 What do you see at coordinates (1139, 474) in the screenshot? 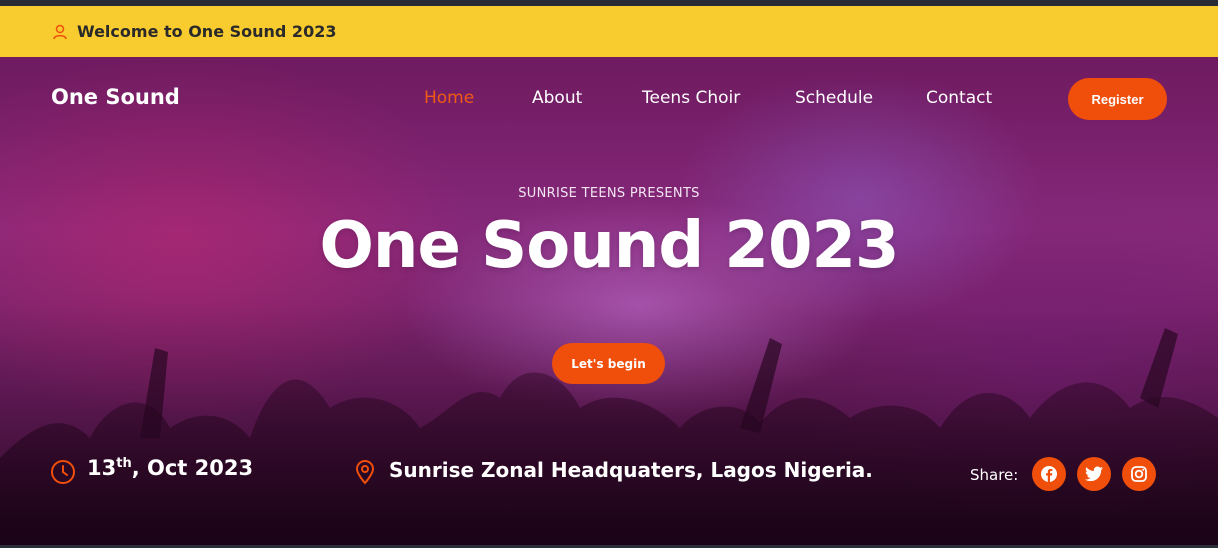
I see `instagram-icon` at bounding box center [1139, 474].